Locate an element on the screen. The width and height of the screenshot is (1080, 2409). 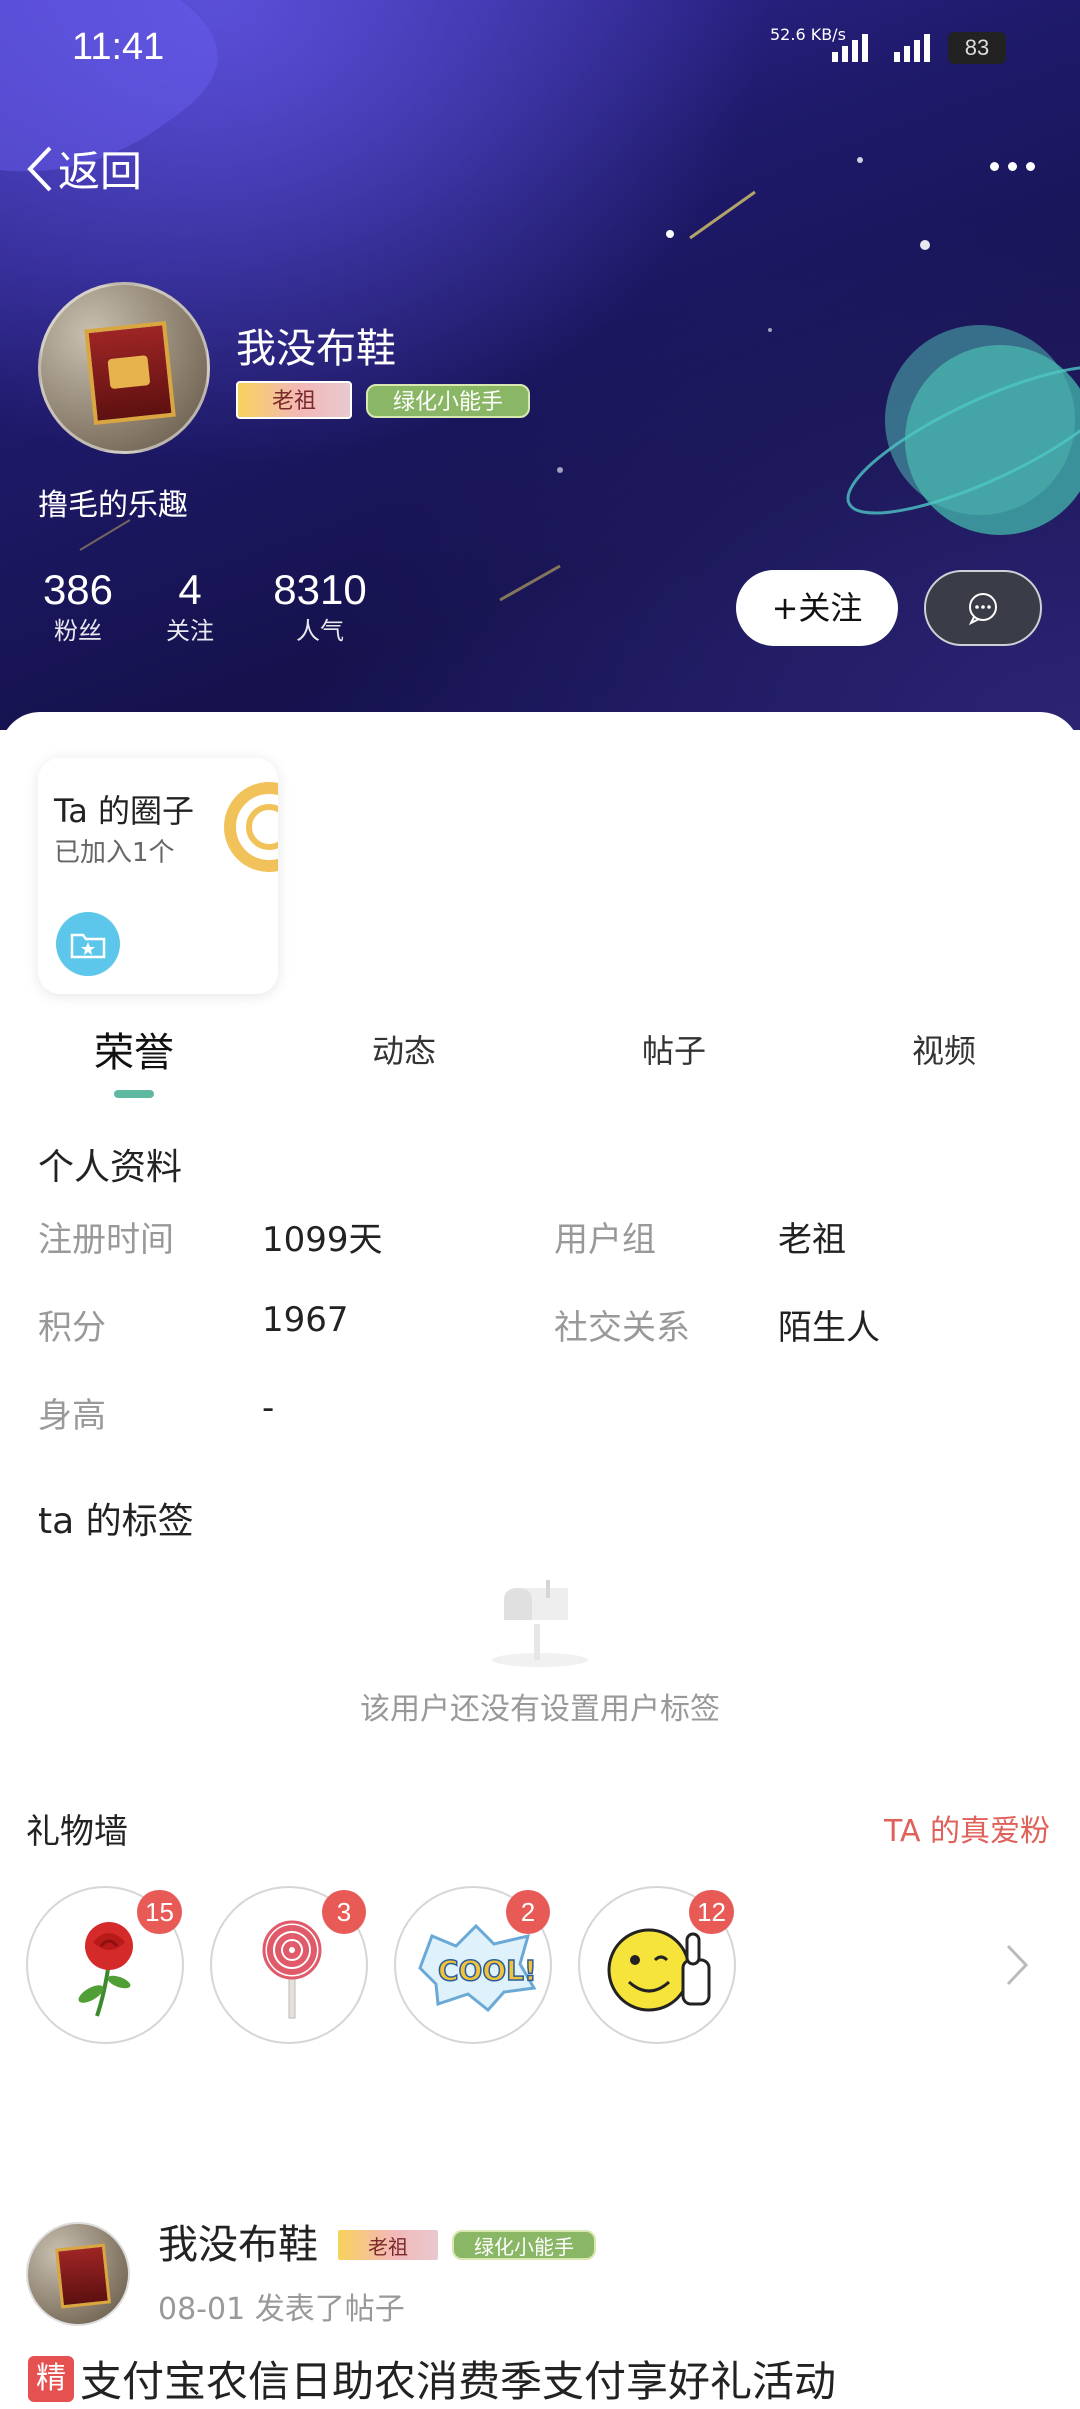
gift-count: 12 is located at coordinates (711, 1912).